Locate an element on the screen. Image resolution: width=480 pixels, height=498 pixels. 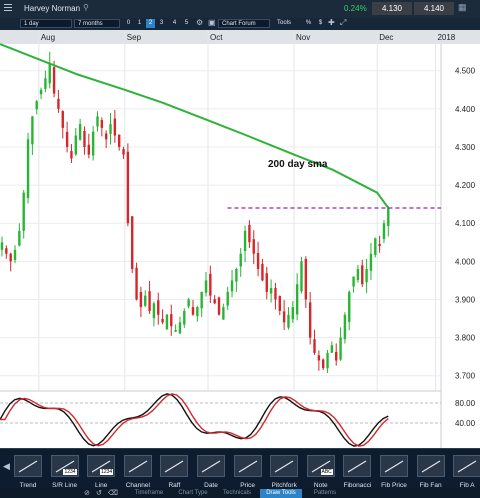
tool-fib-price-button is located at coordinates (394, 466).